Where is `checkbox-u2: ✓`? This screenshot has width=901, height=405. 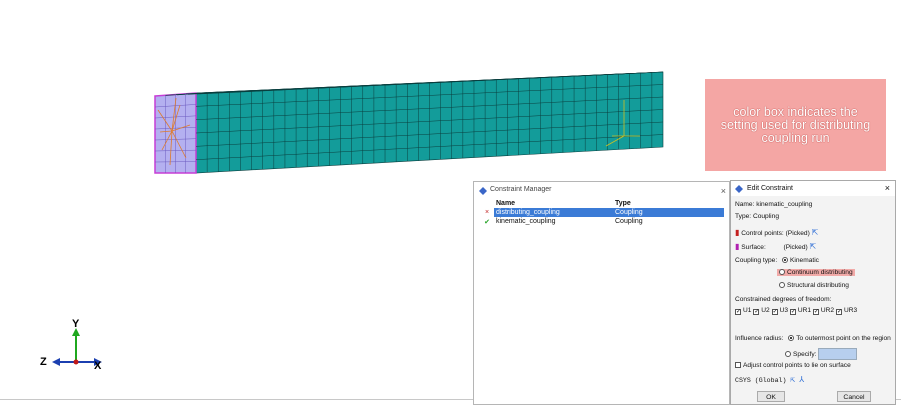
checkbox-u2: ✓ is located at coordinates (756, 312).